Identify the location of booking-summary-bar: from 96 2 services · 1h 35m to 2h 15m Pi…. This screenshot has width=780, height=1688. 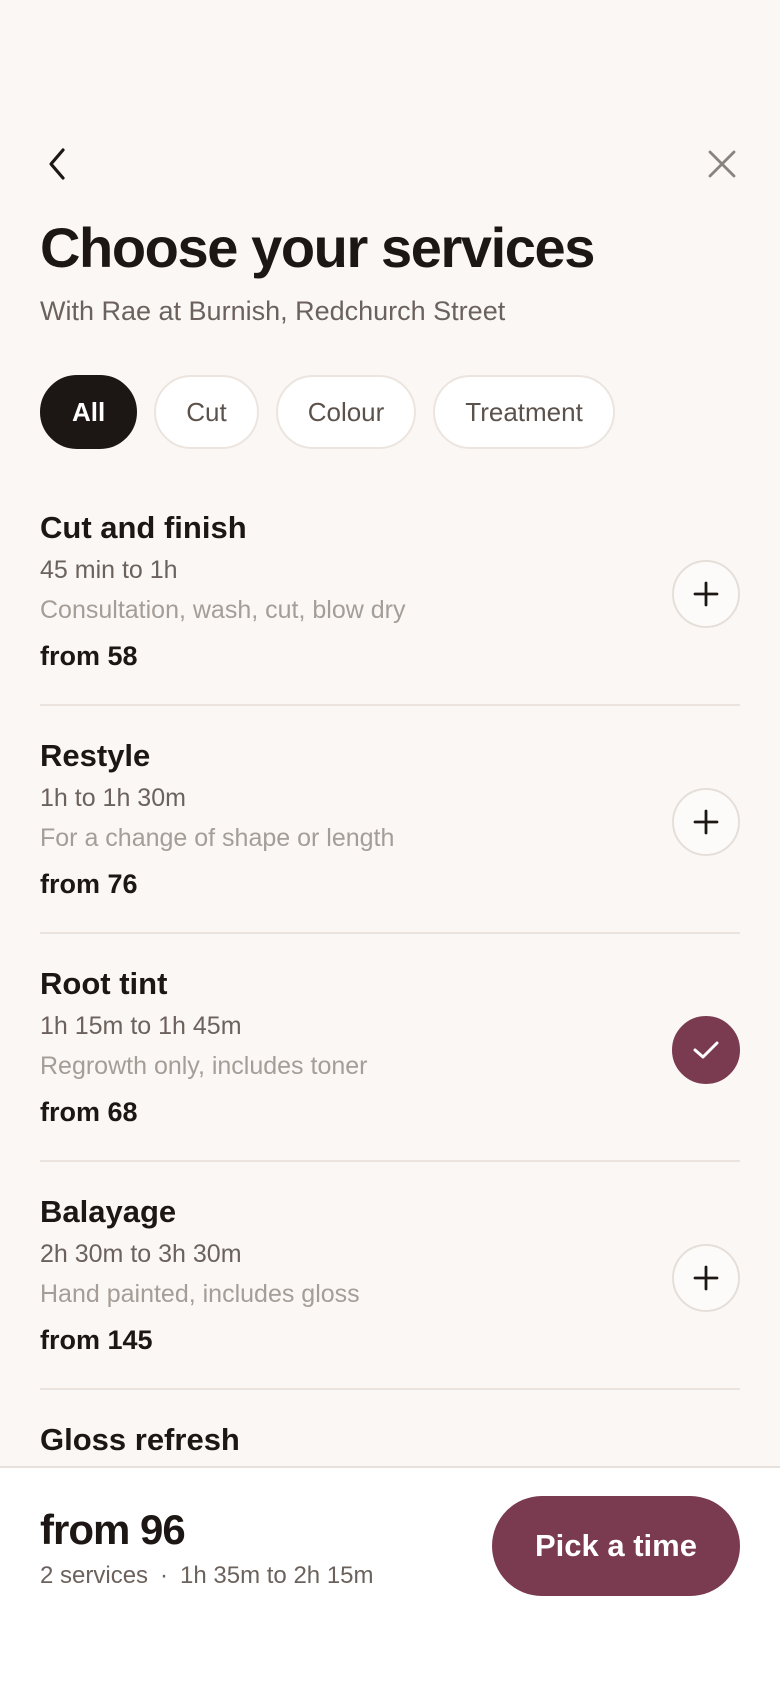
(390, 1577).